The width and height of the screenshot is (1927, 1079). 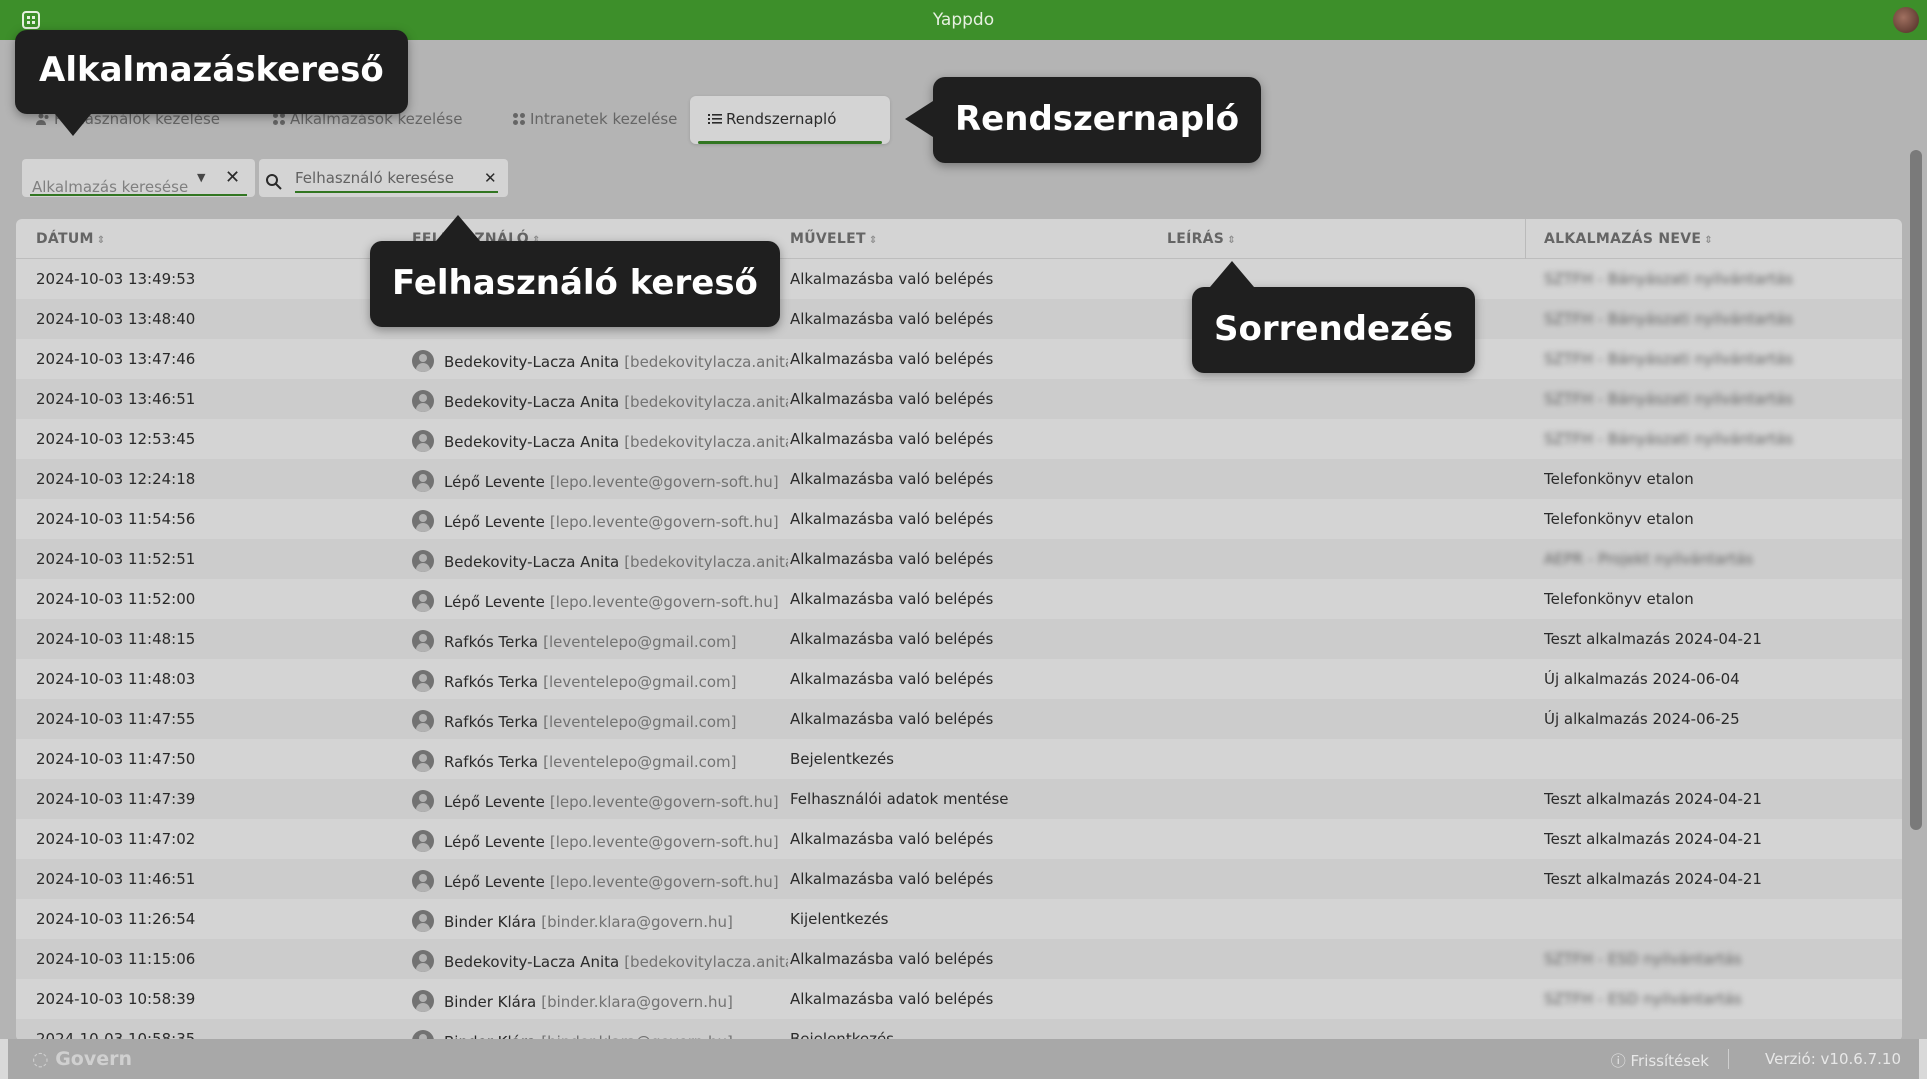 I want to click on refresh-link: ⓘ Frissítések, so click(x=1660, y=1060).